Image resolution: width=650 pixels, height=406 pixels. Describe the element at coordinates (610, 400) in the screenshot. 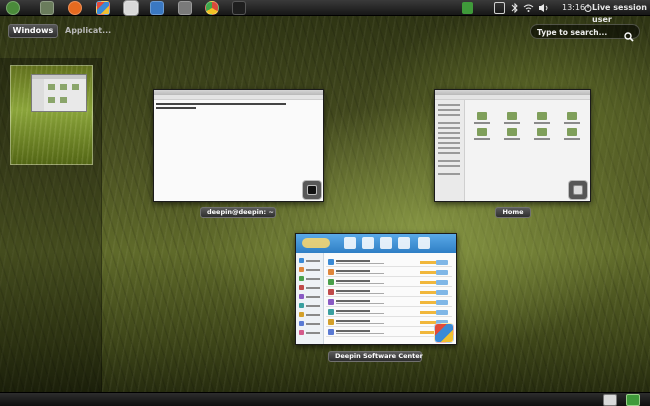

I see `show-desktop-icon` at that location.